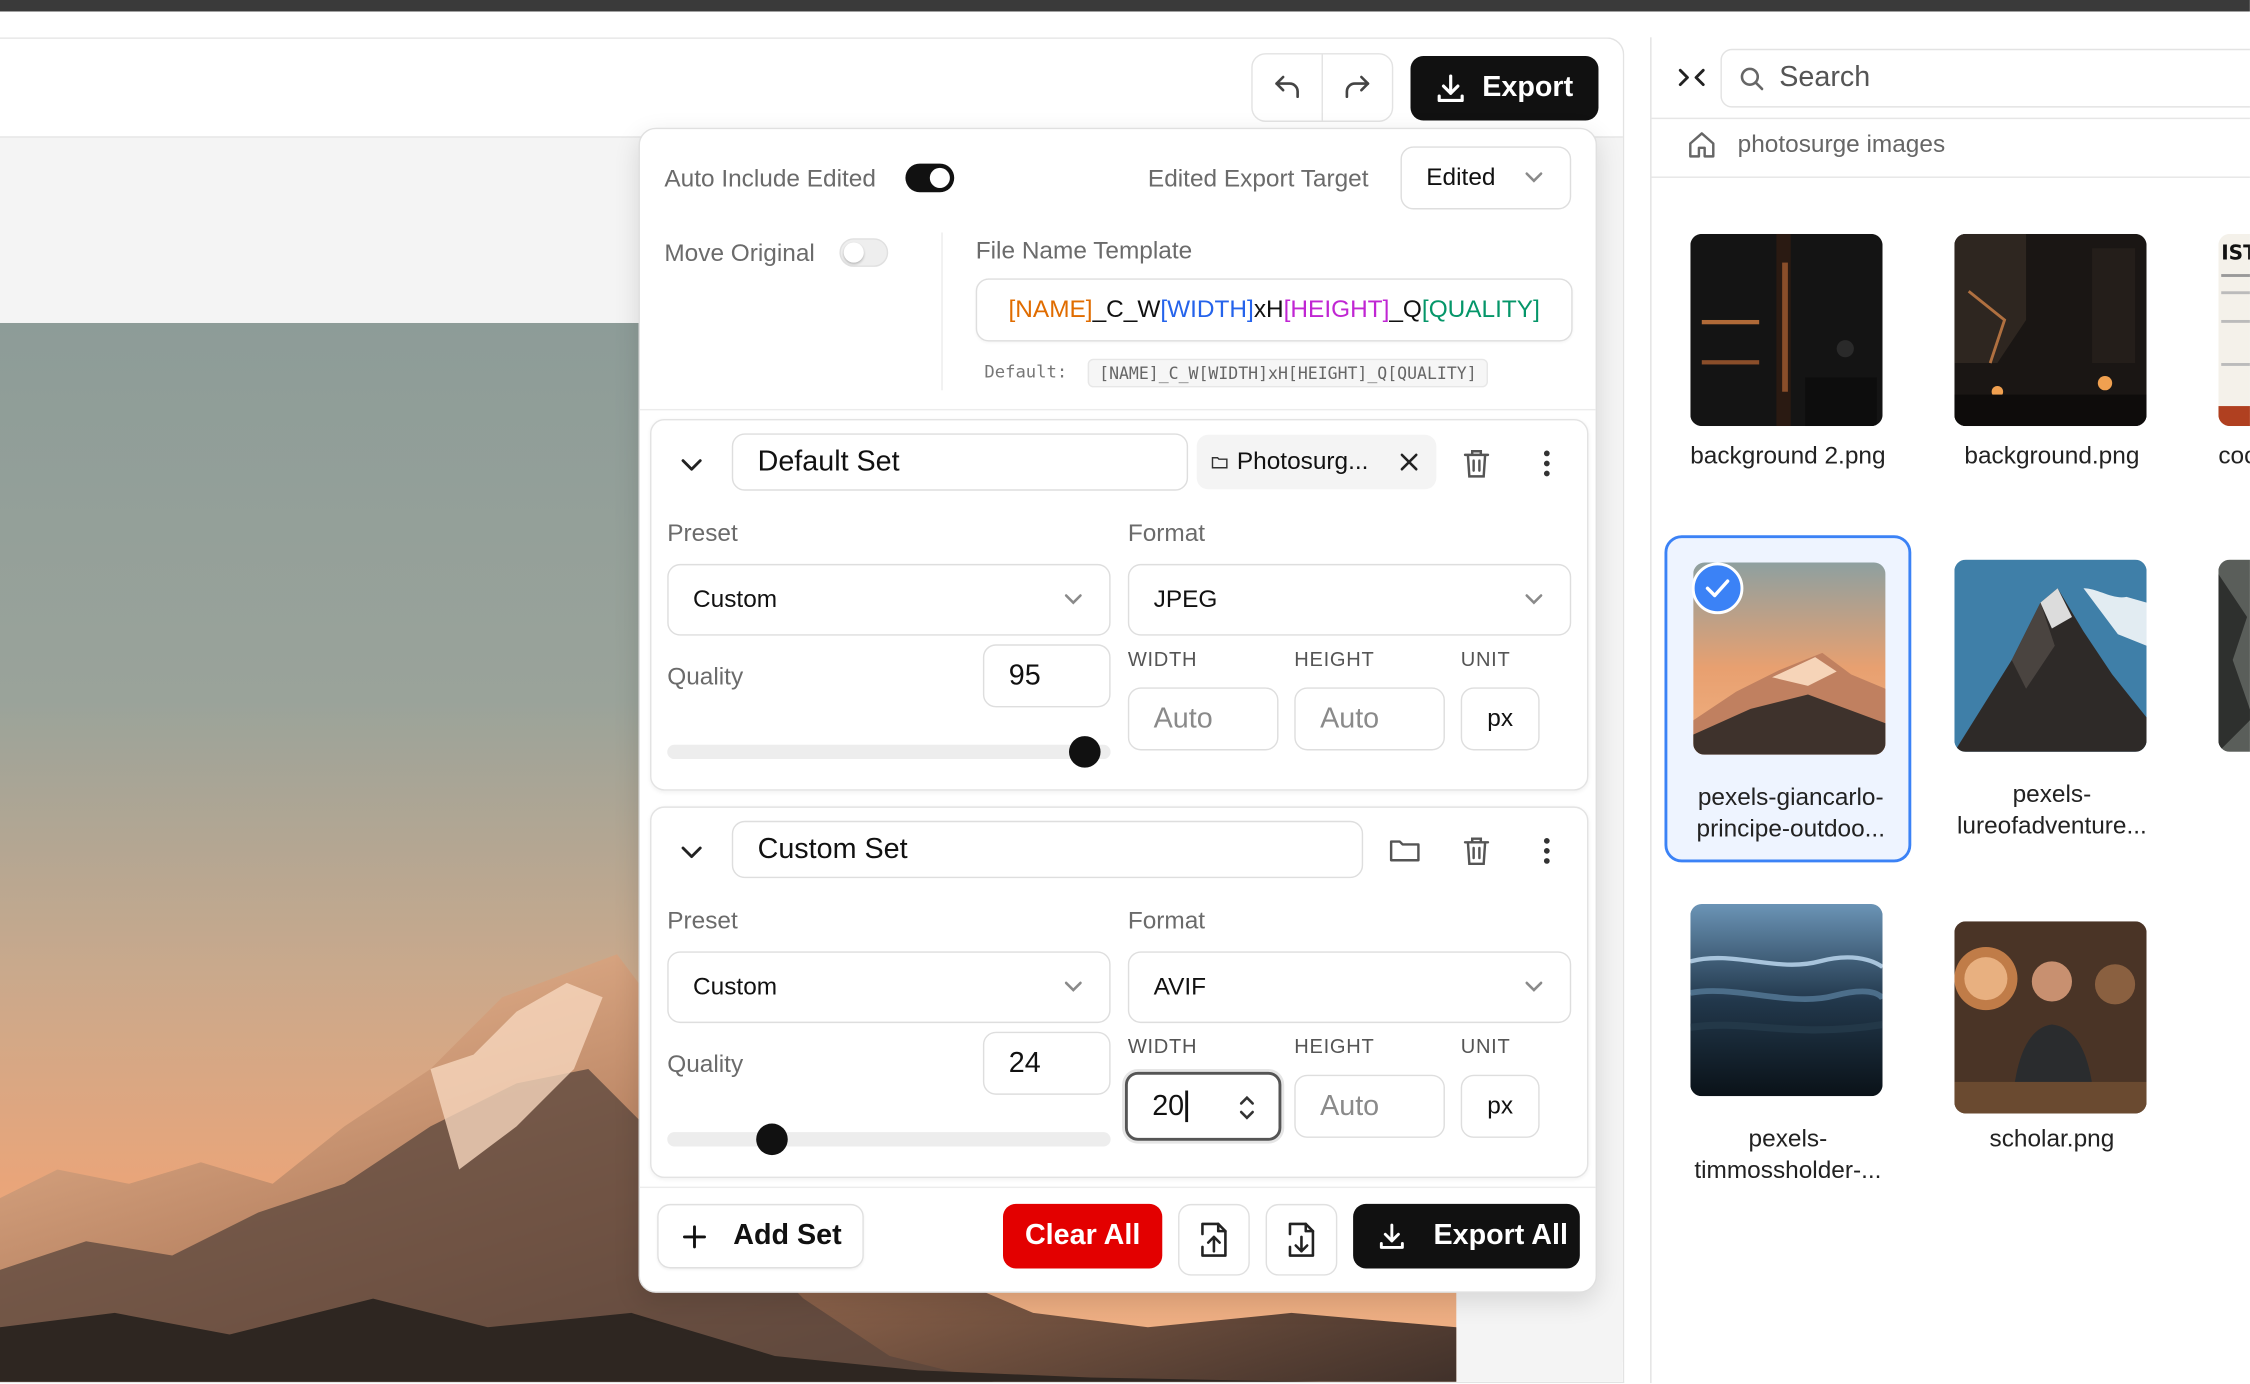 This screenshot has width=2250, height=1384. I want to click on width-input: Auto, so click(1203, 719).